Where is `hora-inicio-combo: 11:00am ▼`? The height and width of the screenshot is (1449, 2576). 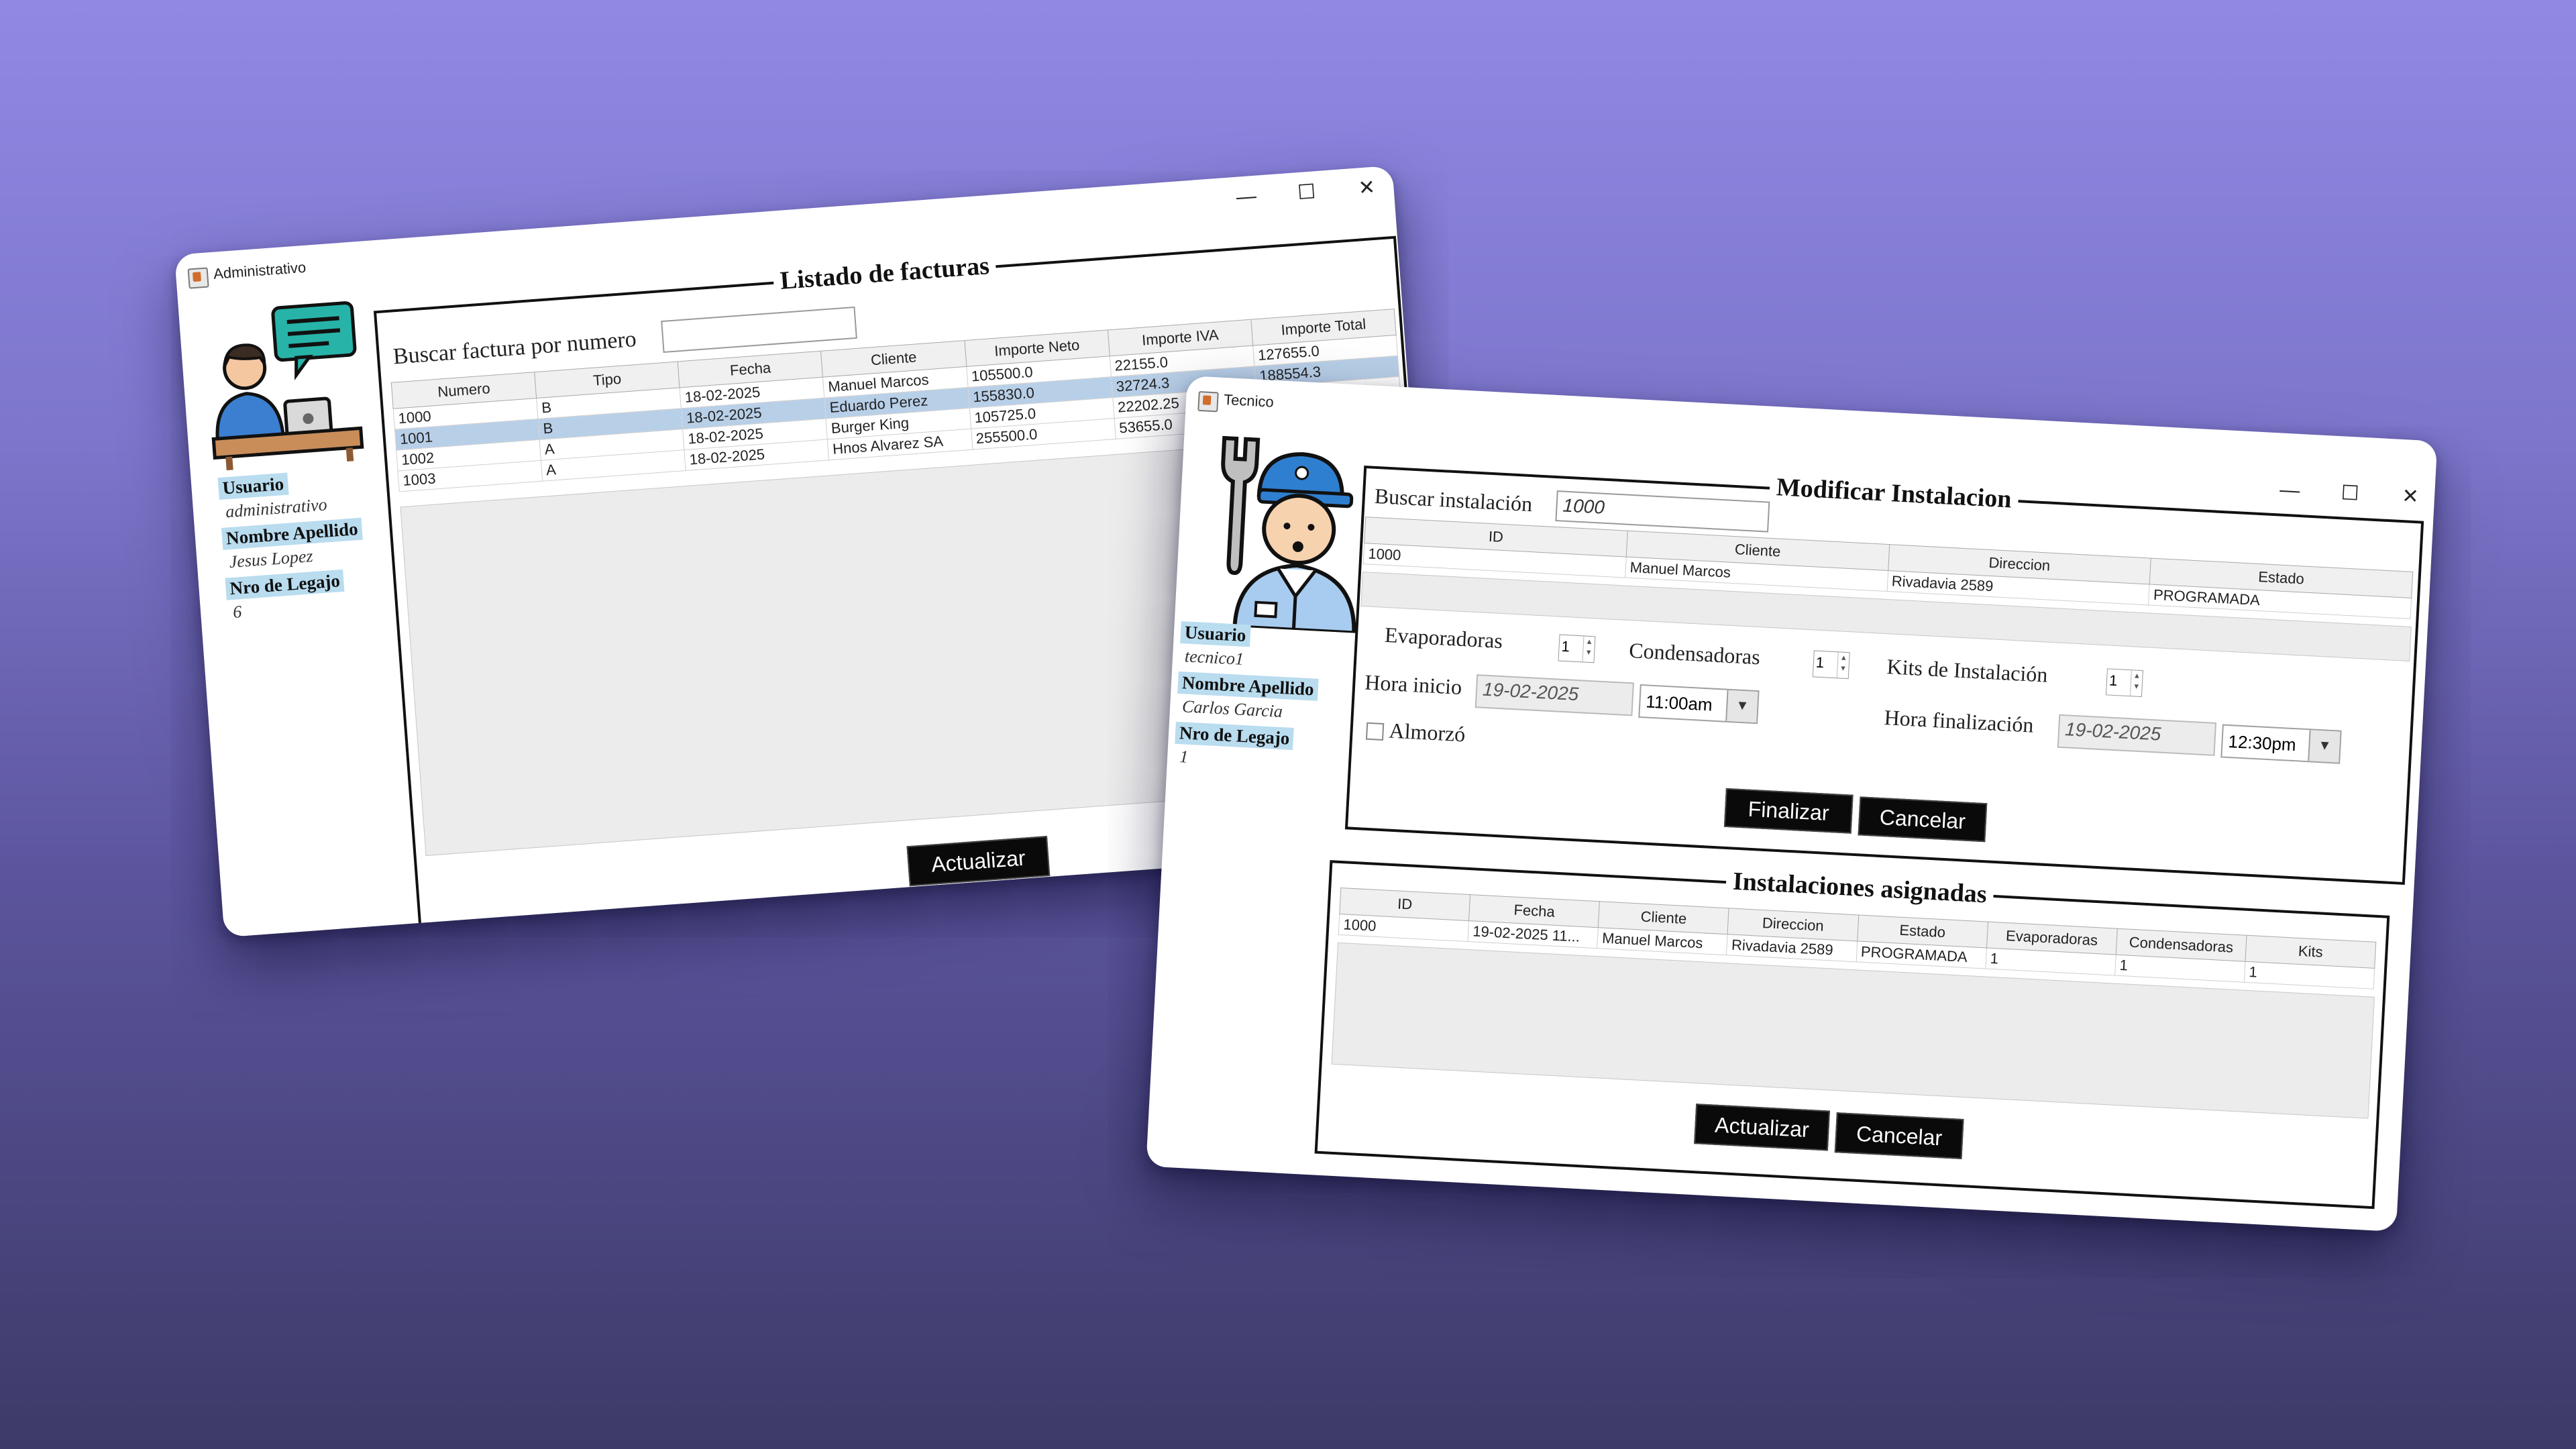 hora-inicio-combo: 11:00am ▼ is located at coordinates (1699, 704).